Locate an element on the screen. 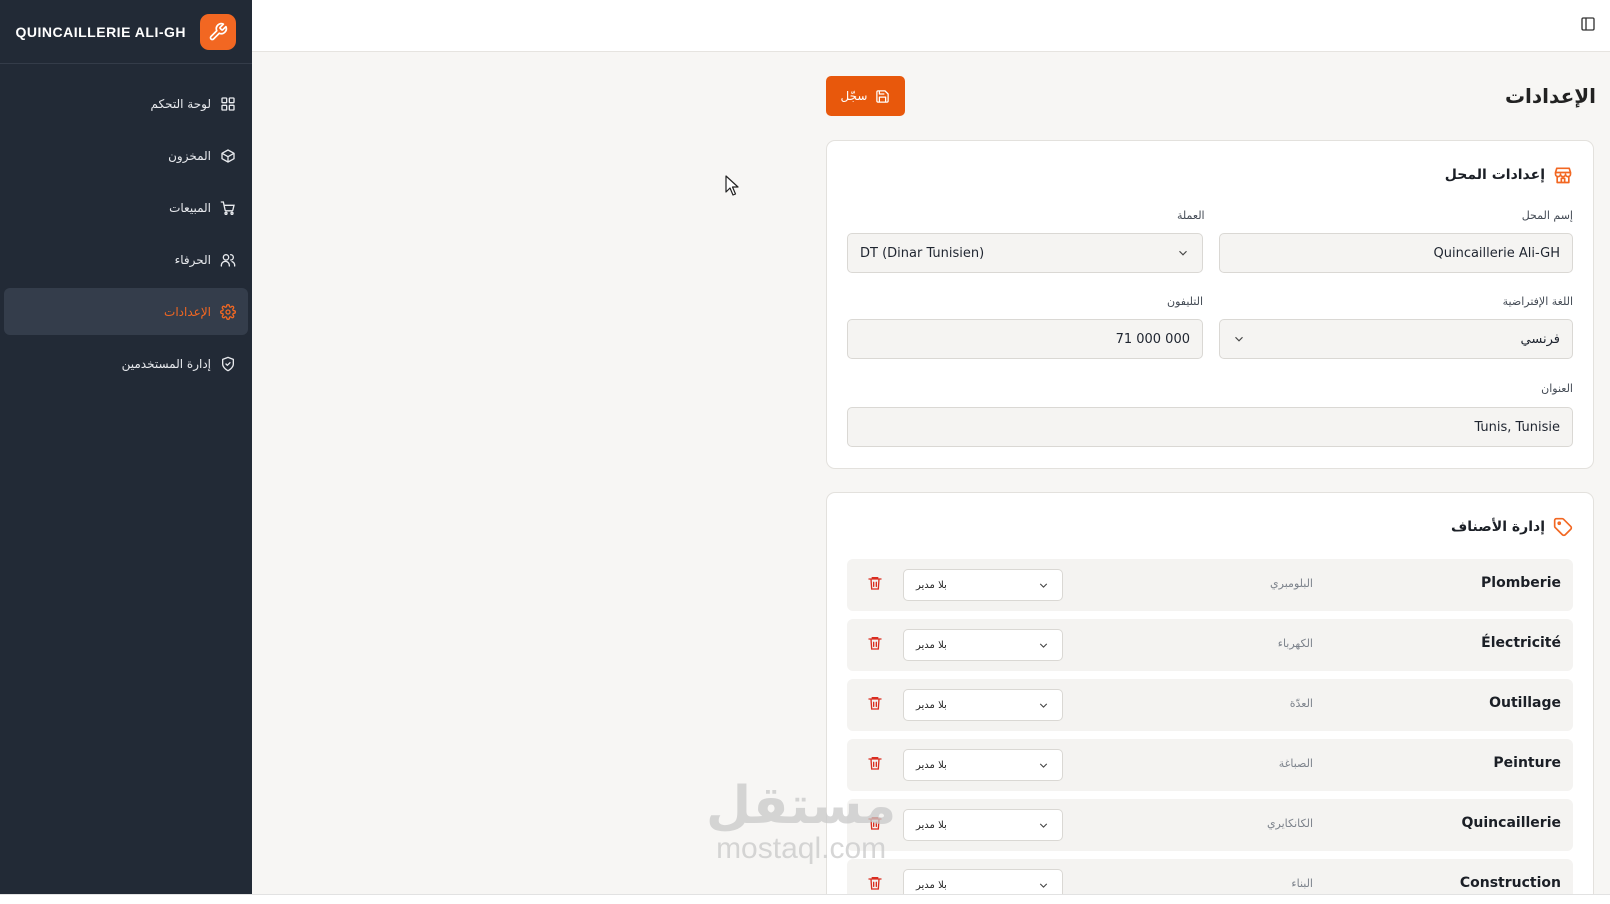 This screenshot has height=904, width=1610. address-value: Tunis, Tunisie is located at coordinates (1517, 427).